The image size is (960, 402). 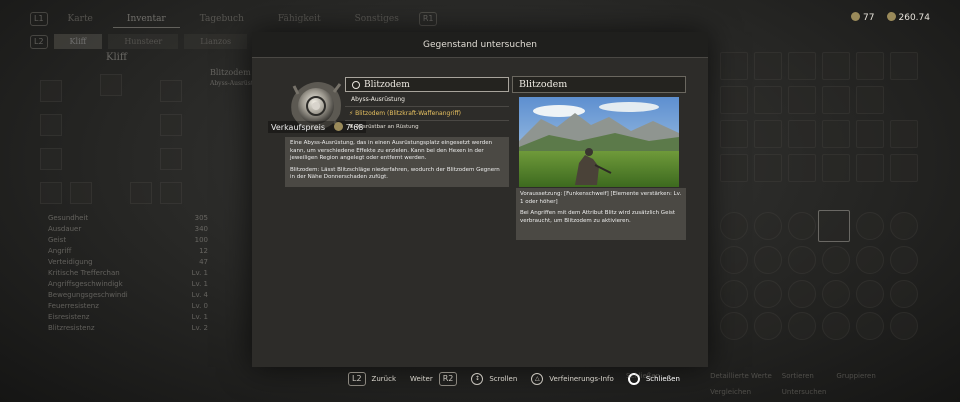 I want to click on compare-label: Vergleichen, so click(x=731, y=392).